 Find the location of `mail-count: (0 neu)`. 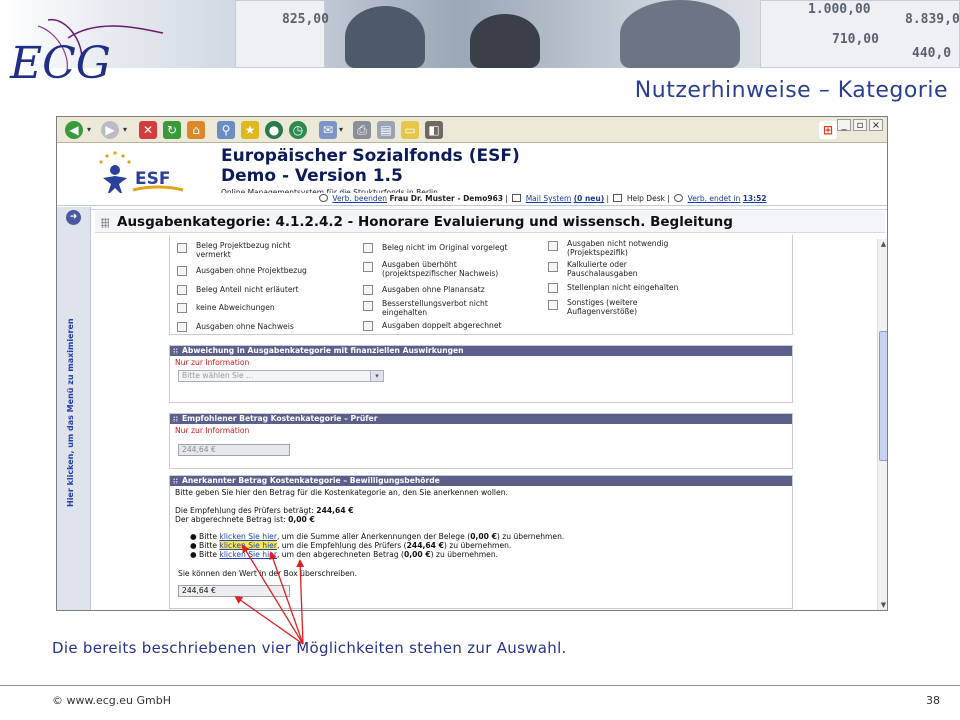

mail-count: (0 neu) is located at coordinates (589, 198).